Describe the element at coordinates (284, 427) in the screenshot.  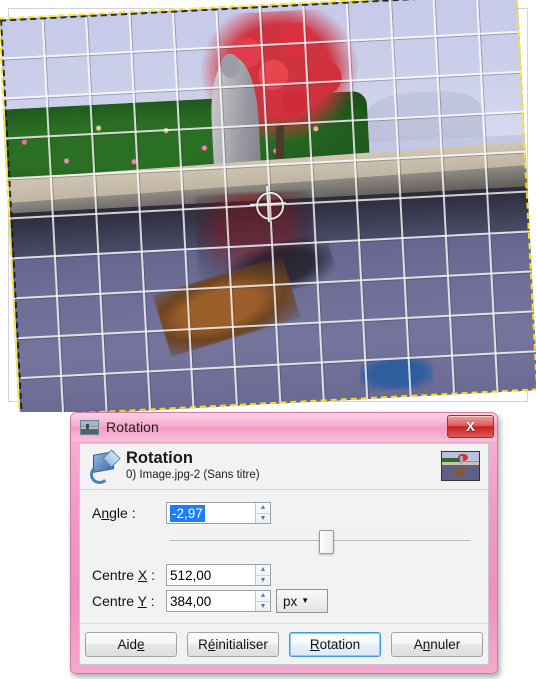
I see `dialog-titlebar: Rotation X` at that location.